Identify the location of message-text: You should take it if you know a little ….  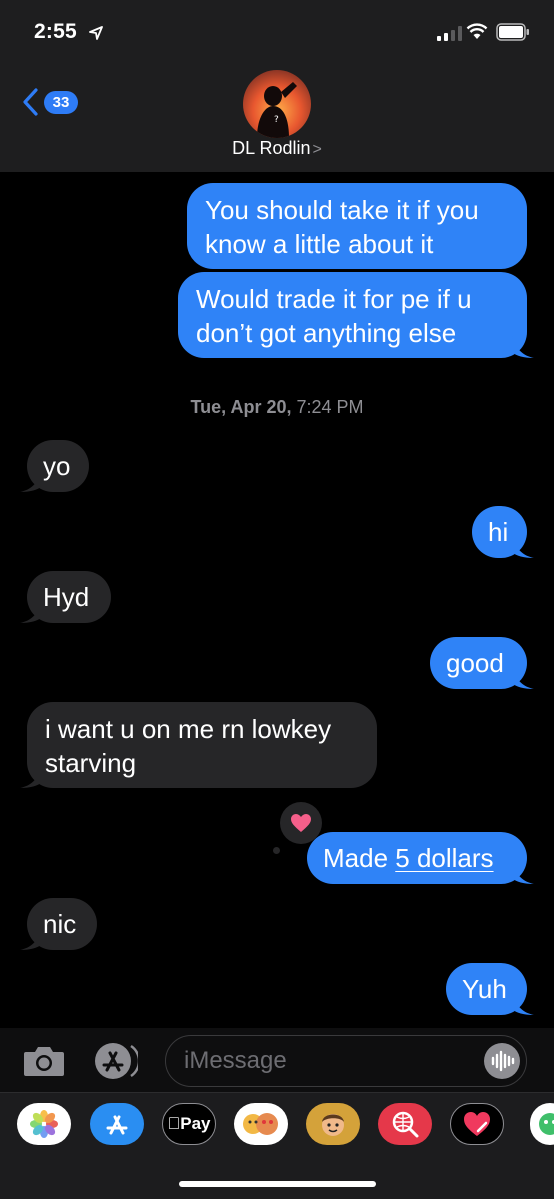
(342, 227).